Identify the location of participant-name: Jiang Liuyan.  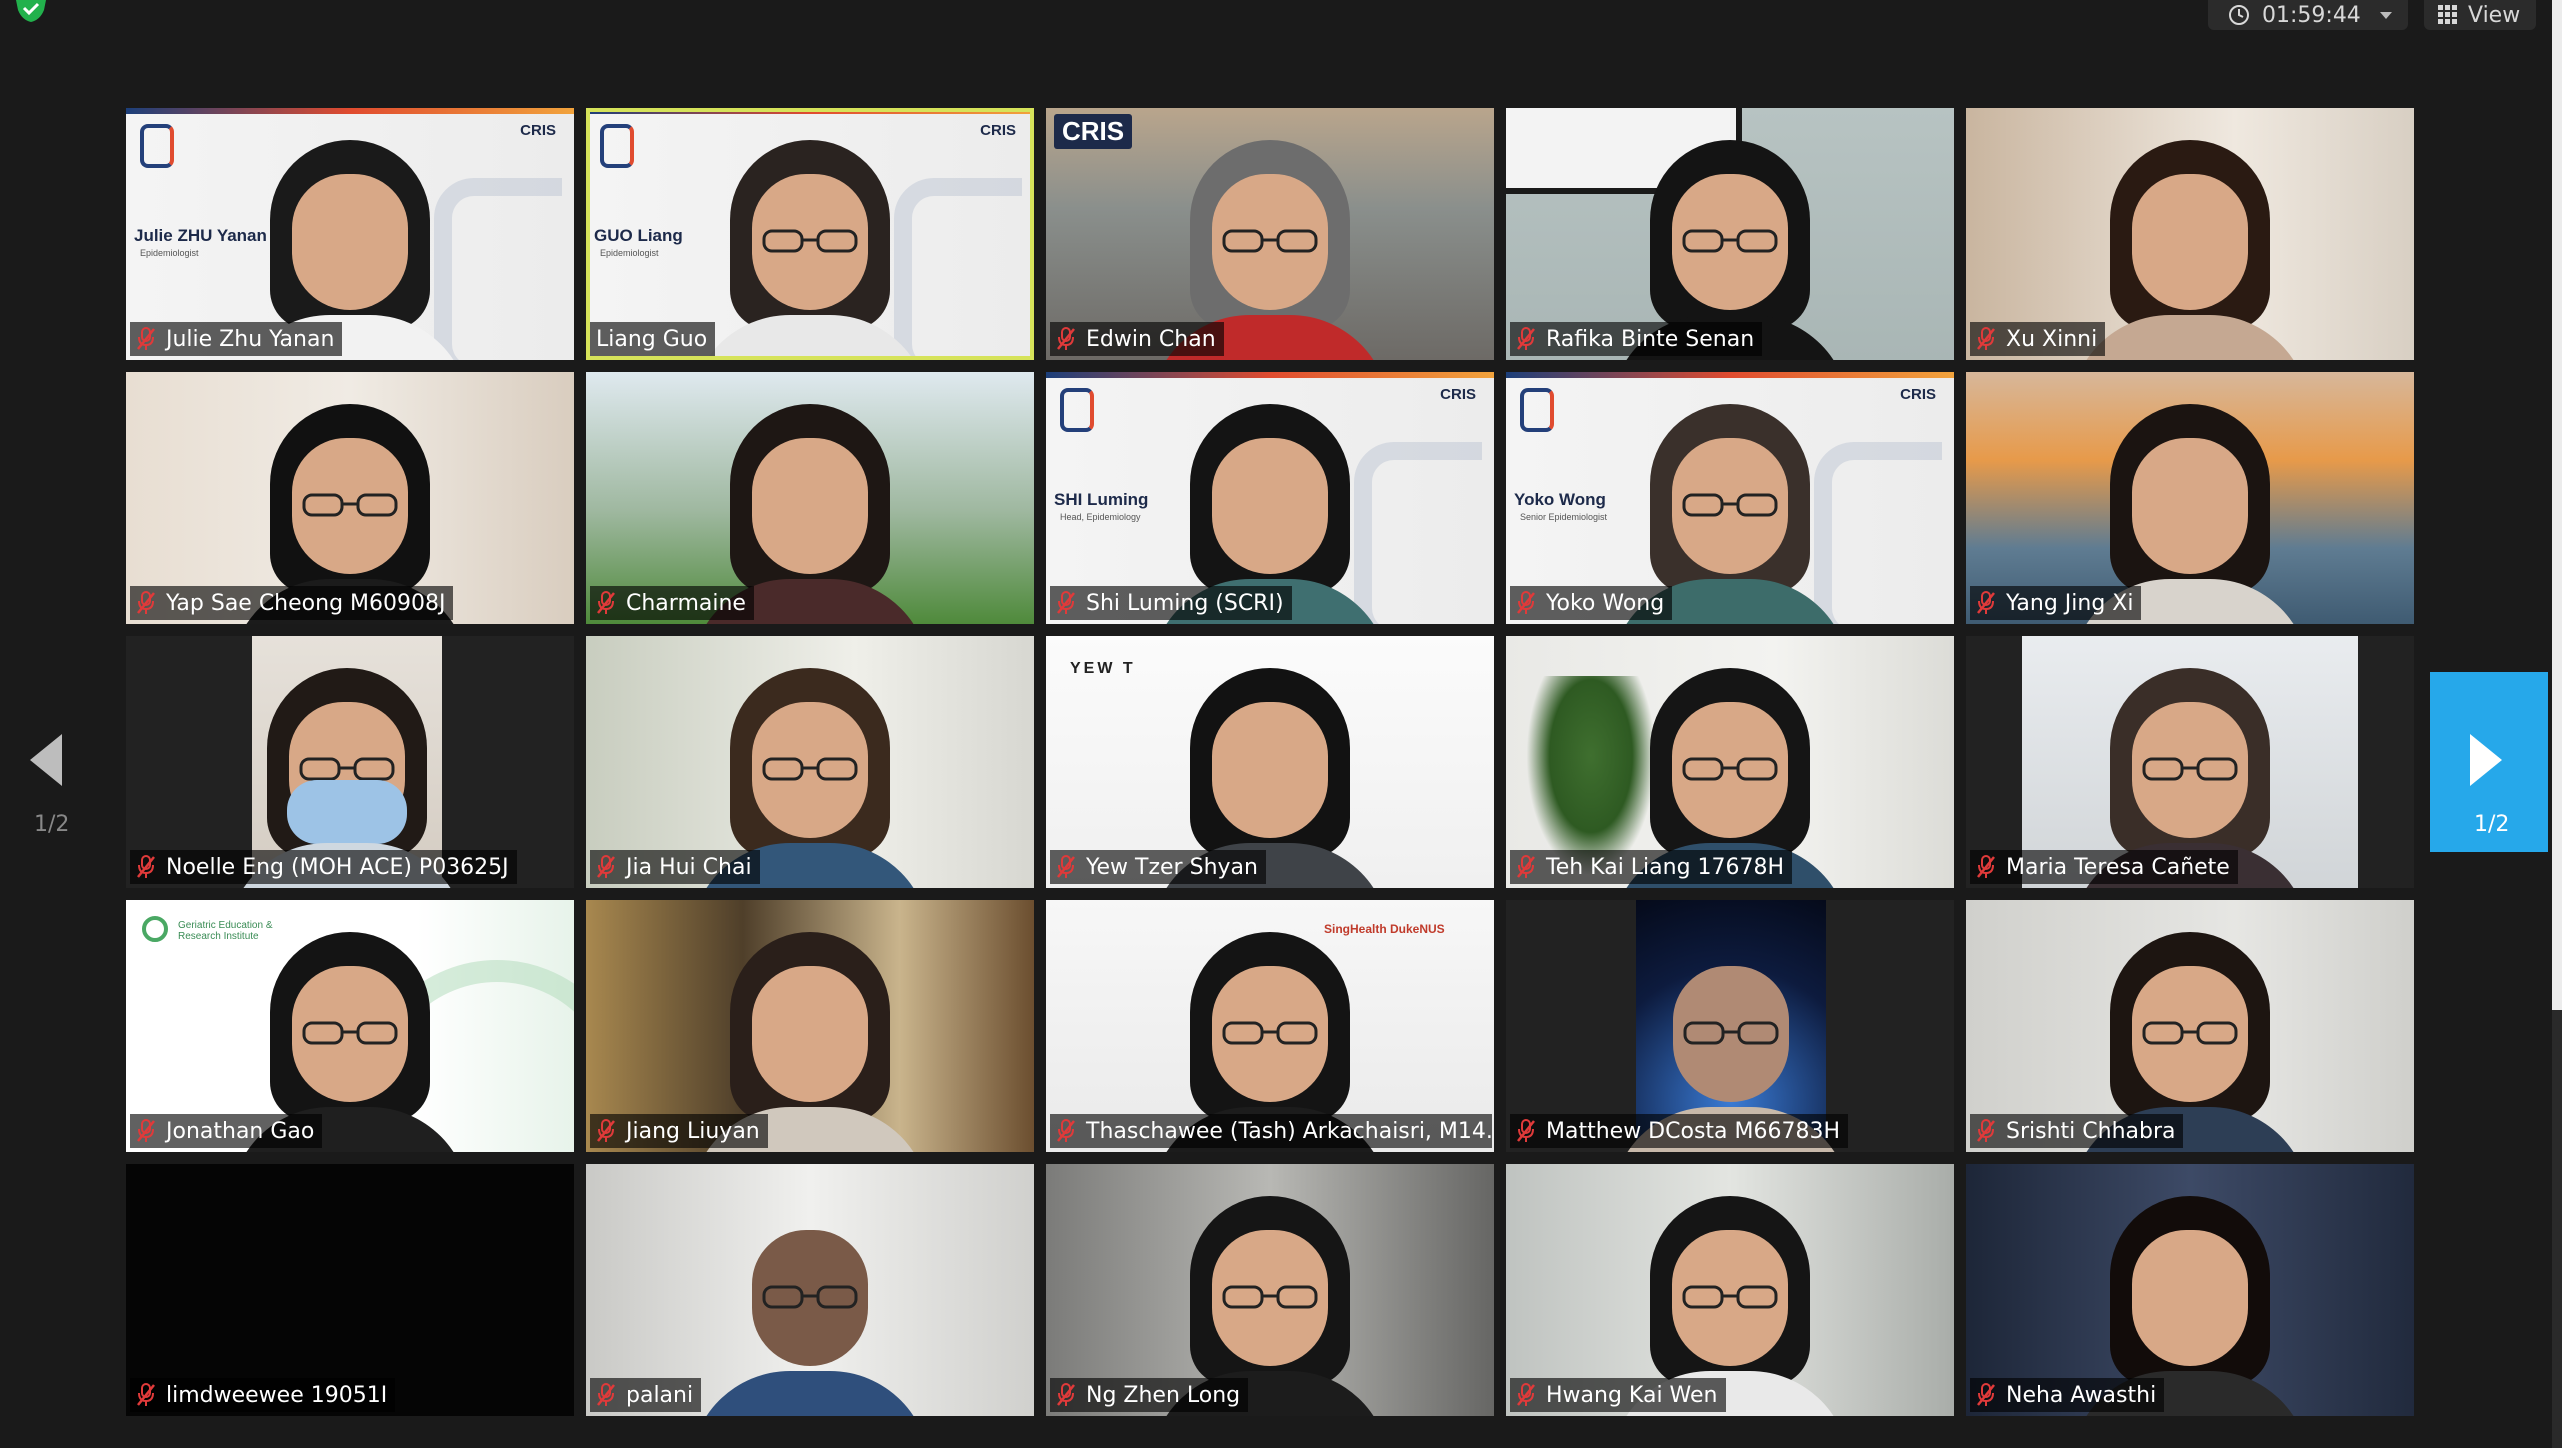
(693, 1131).